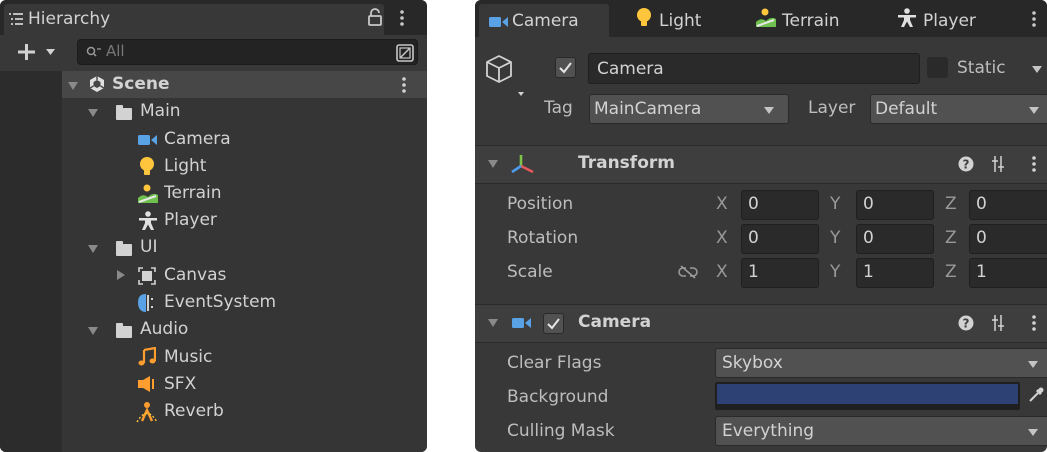 Image resolution: width=1047 pixels, height=452 pixels. What do you see at coordinates (1036, 395) in the screenshot?
I see `eyedropper-icon` at bounding box center [1036, 395].